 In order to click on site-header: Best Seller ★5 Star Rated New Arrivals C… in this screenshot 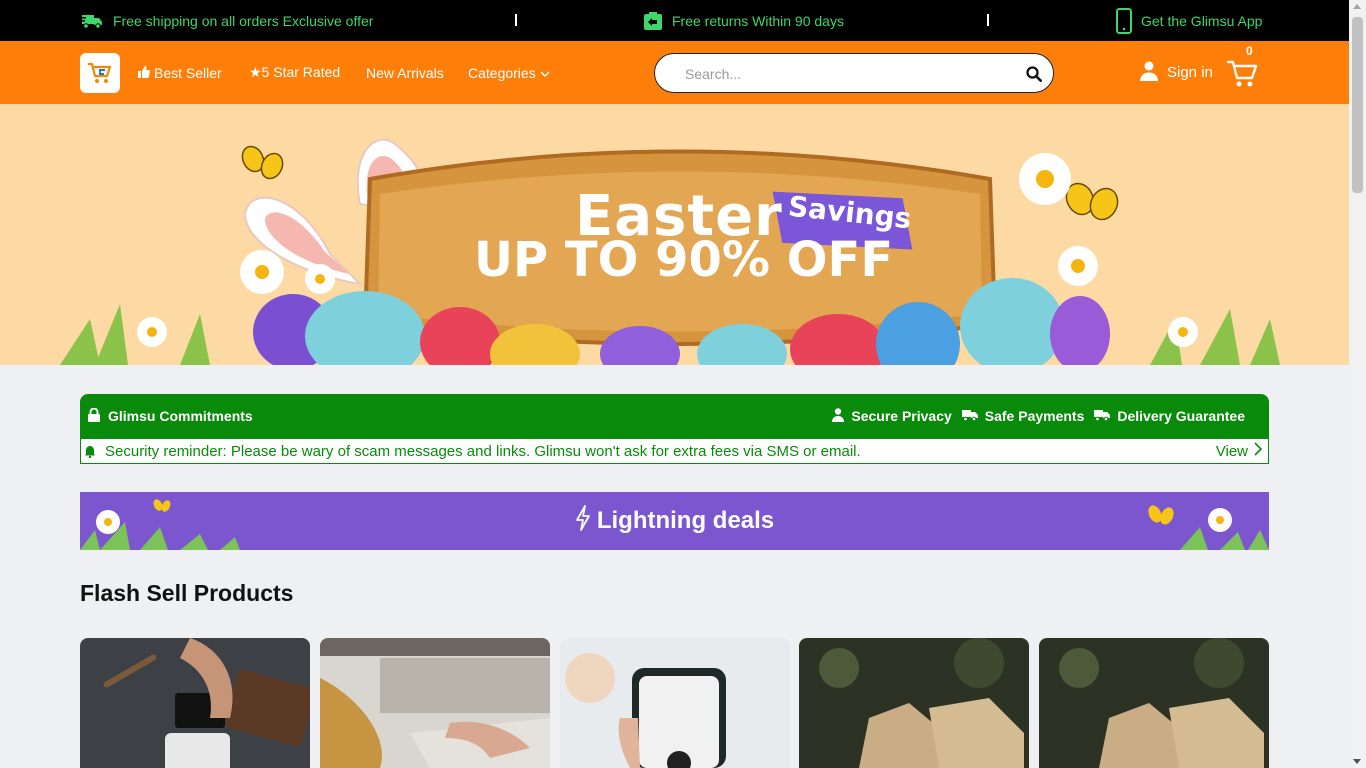, I will do `click(674, 72)`.